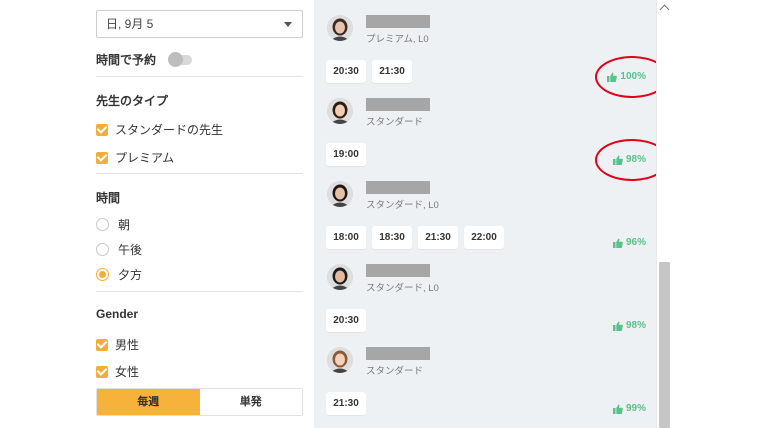 The height and width of the screenshot is (428, 760). I want to click on time-booking-label: 時間で予約, so click(126, 60).